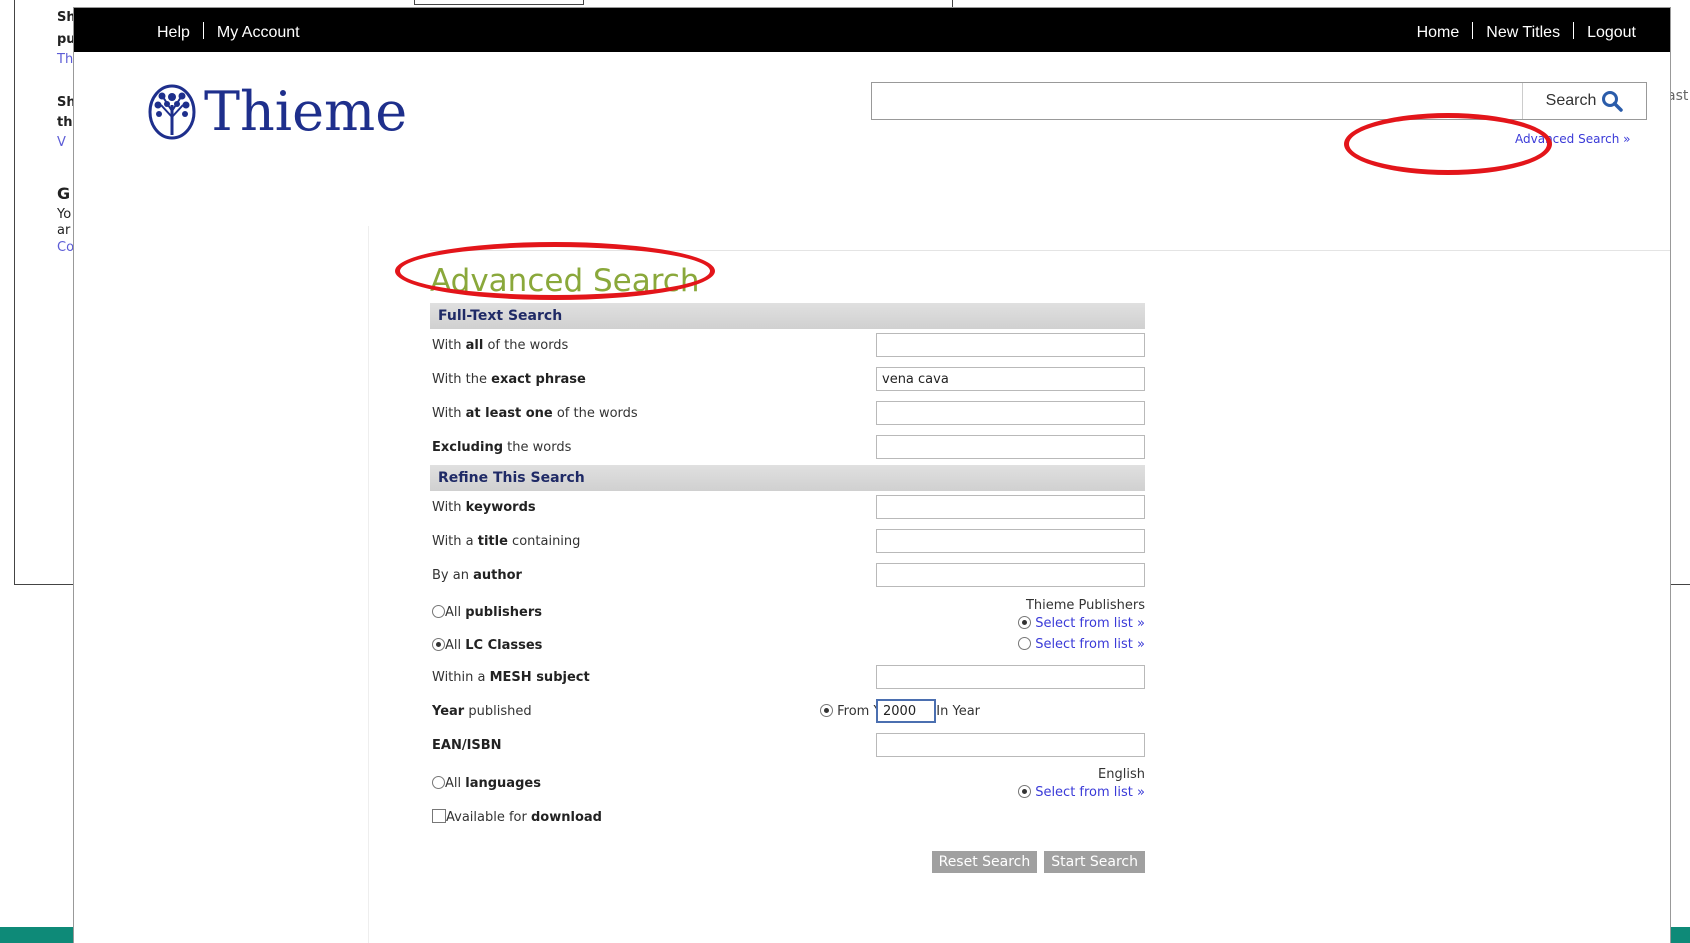 This screenshot has height=943, width=1690. What do you see at coordinates (1081, 615) in the screenshot?
I see `publishers-selection: Thieme Publishers Select from list »` at bounding box center [1081, 615].